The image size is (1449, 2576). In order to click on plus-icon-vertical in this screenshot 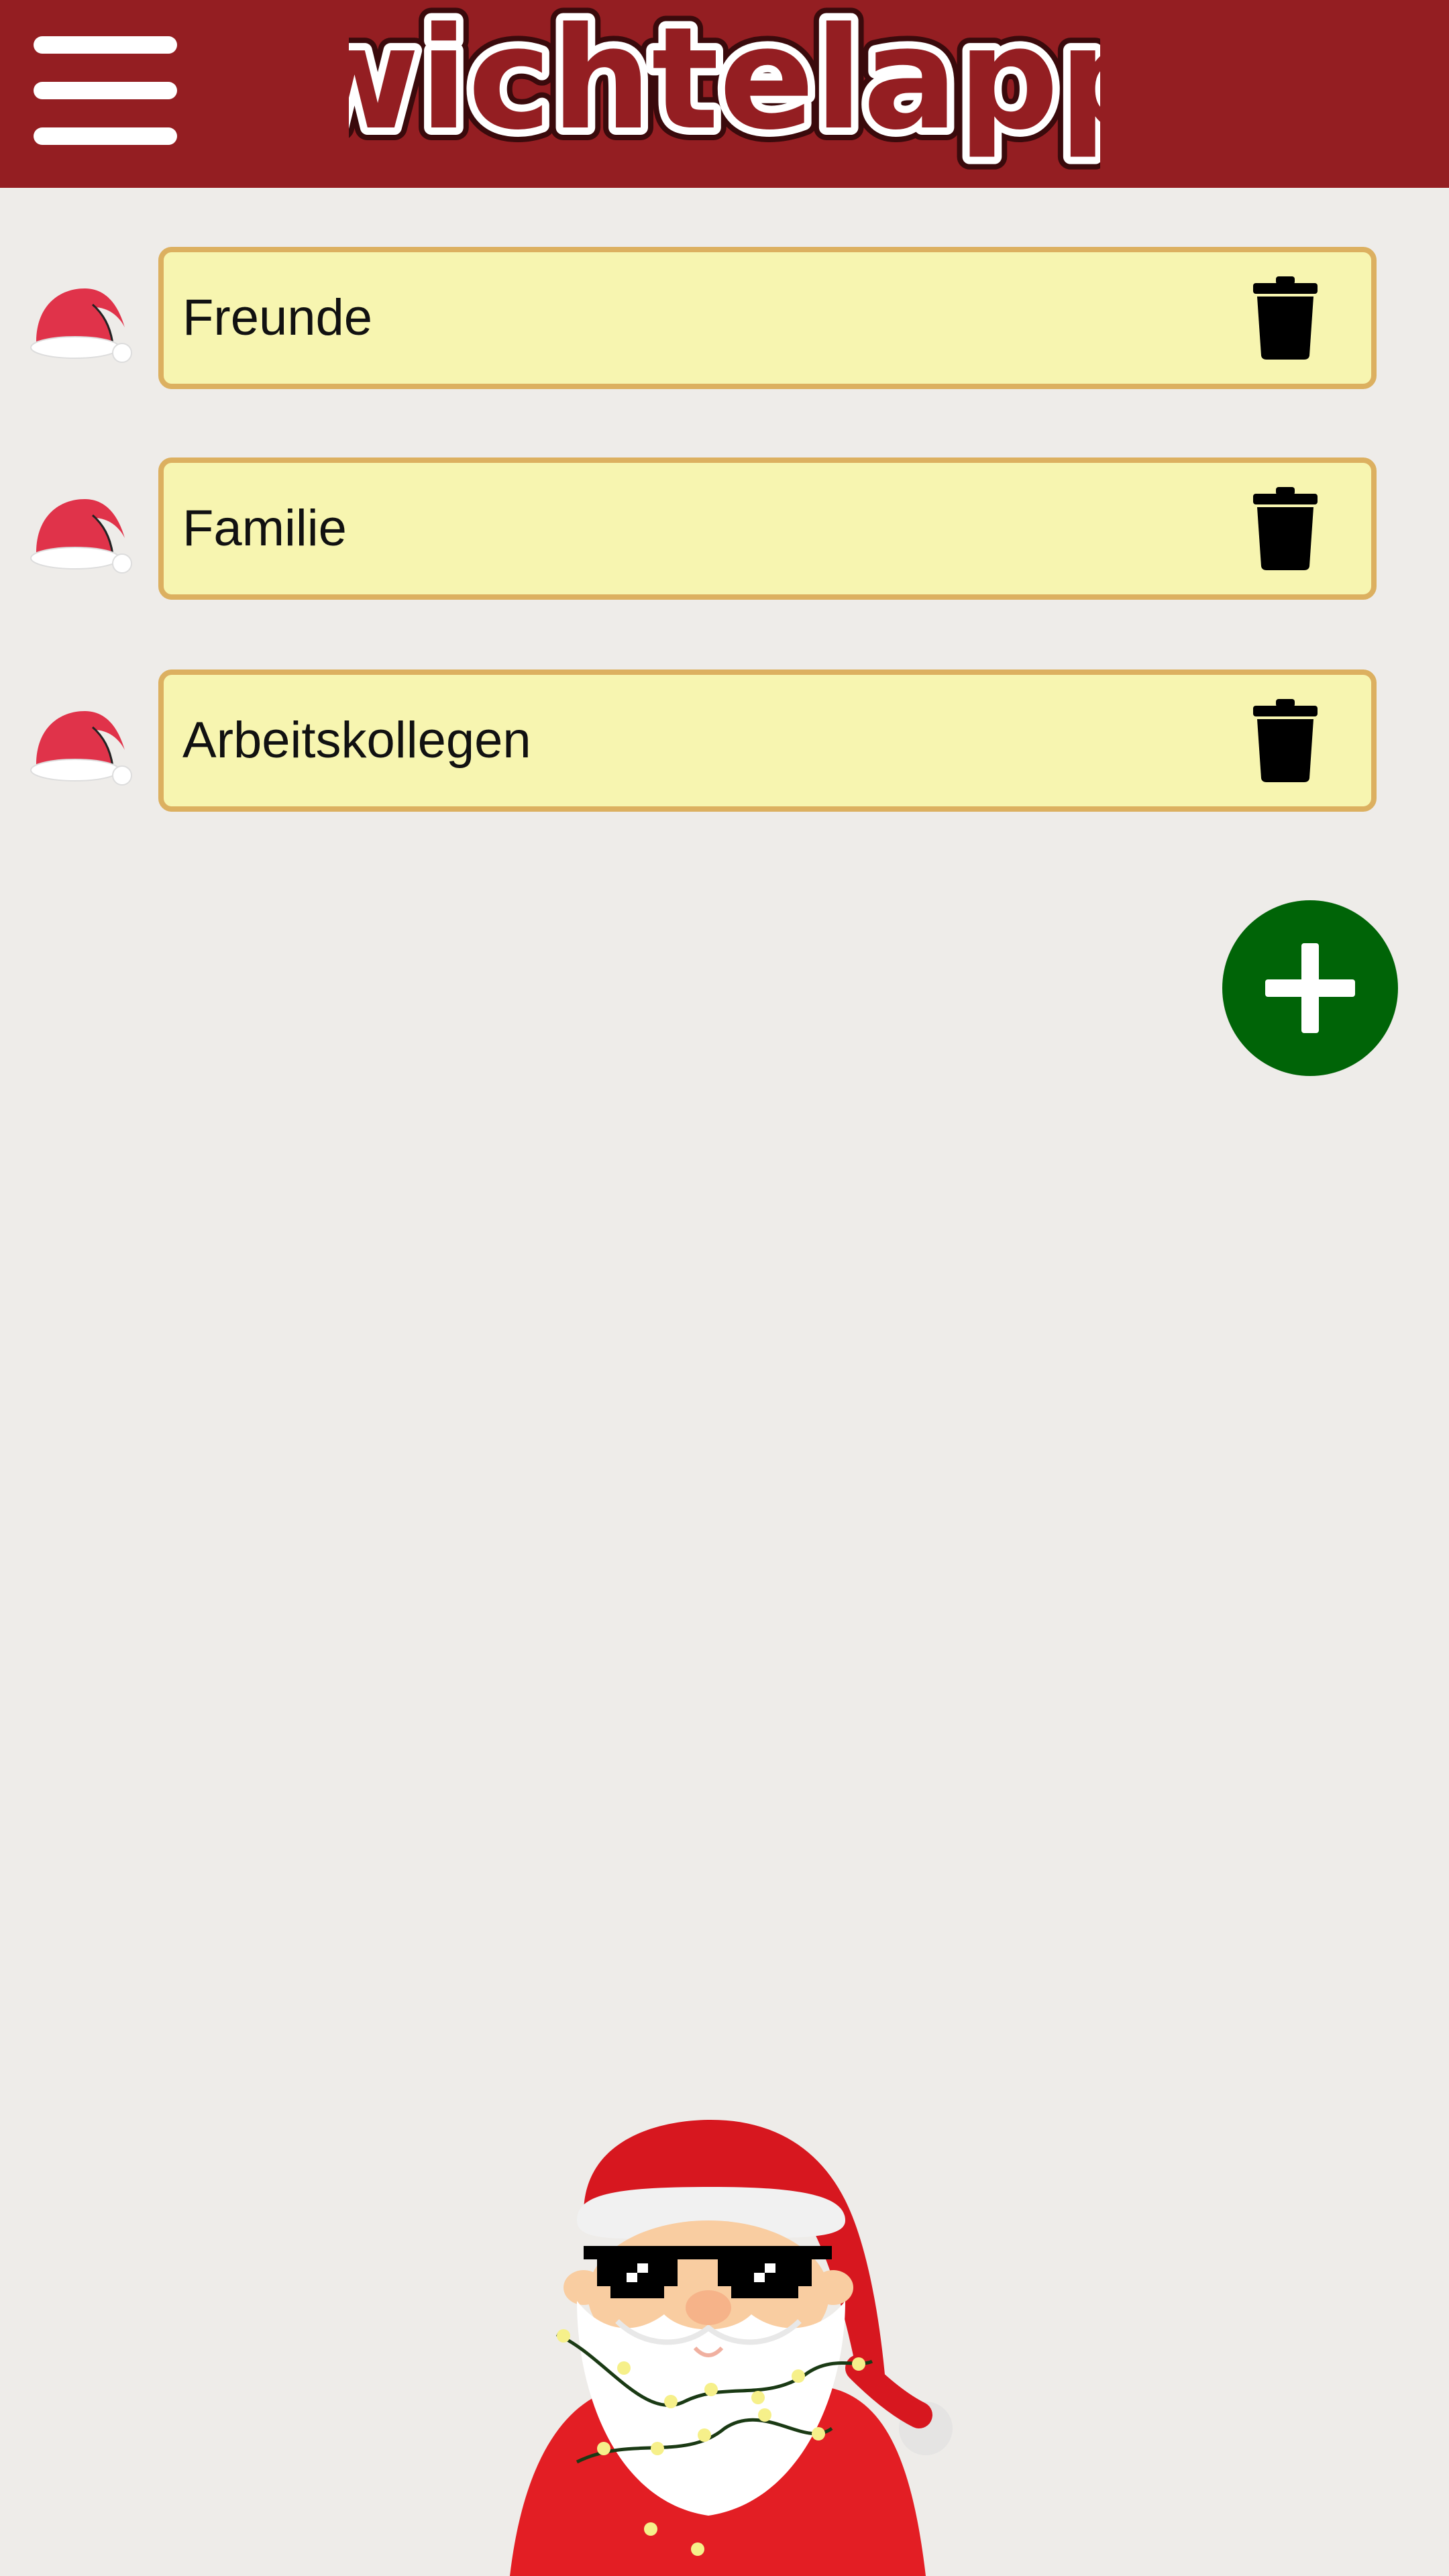, I will do `click(1310, 988)`.